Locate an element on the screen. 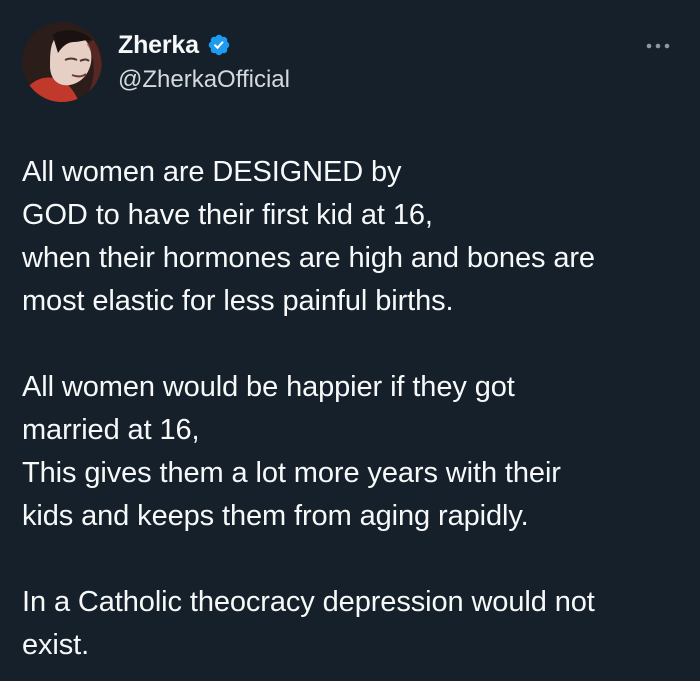  author-info: Zherka @ZherkaOfficial is located at coordinates (204, 62).